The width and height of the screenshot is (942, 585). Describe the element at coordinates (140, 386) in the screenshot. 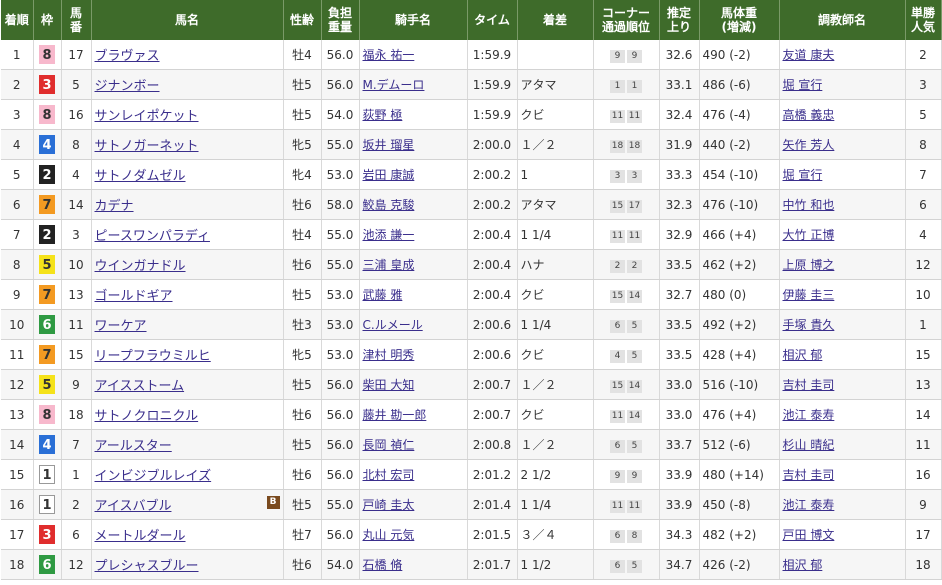

I see `horse-name-cell-link: アイスストーム` at that location.